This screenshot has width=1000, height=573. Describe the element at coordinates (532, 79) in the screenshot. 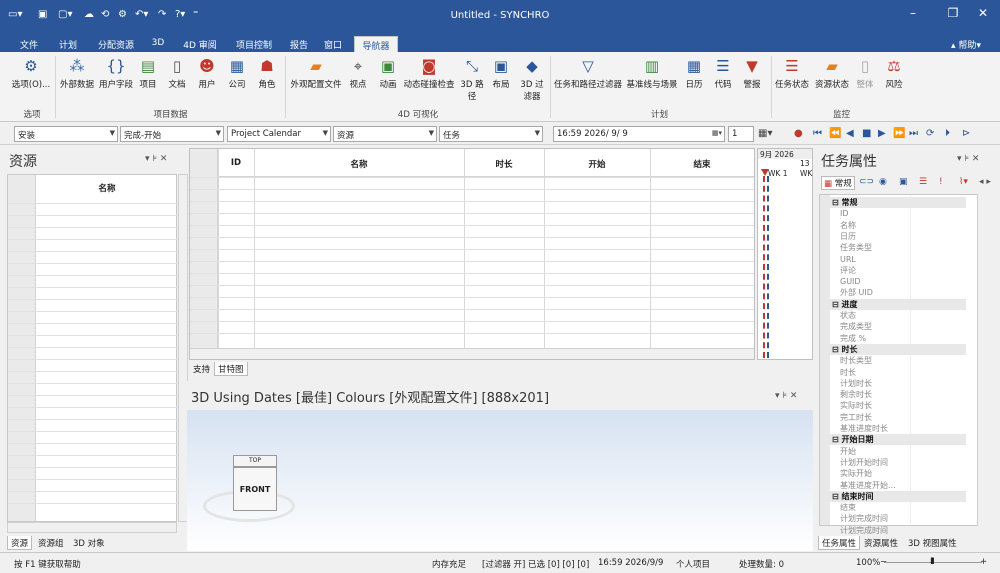

I see `3d-filter-button: ◆ 3D 过滤器` at that location.